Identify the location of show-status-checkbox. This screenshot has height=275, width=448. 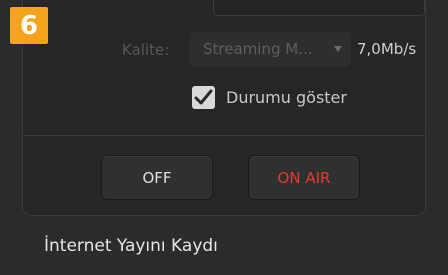
(203, 97).